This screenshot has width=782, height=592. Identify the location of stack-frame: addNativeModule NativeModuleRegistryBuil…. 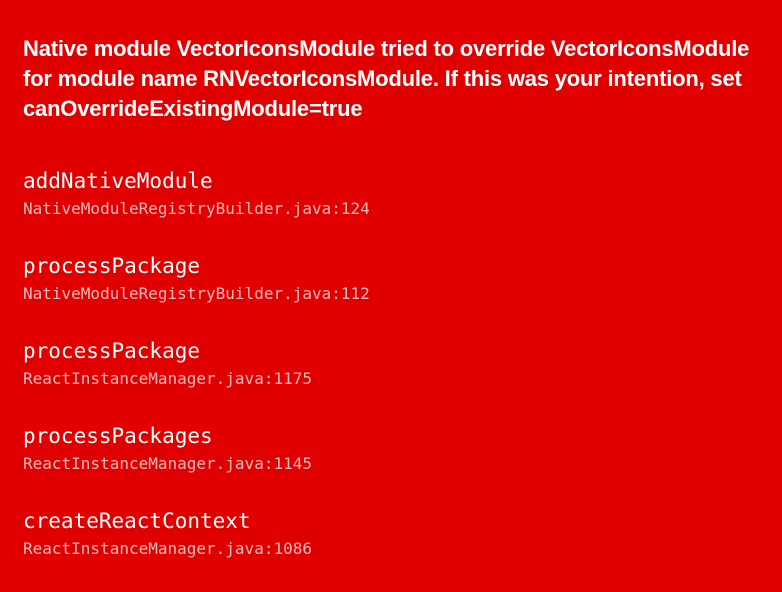
(393, 208).